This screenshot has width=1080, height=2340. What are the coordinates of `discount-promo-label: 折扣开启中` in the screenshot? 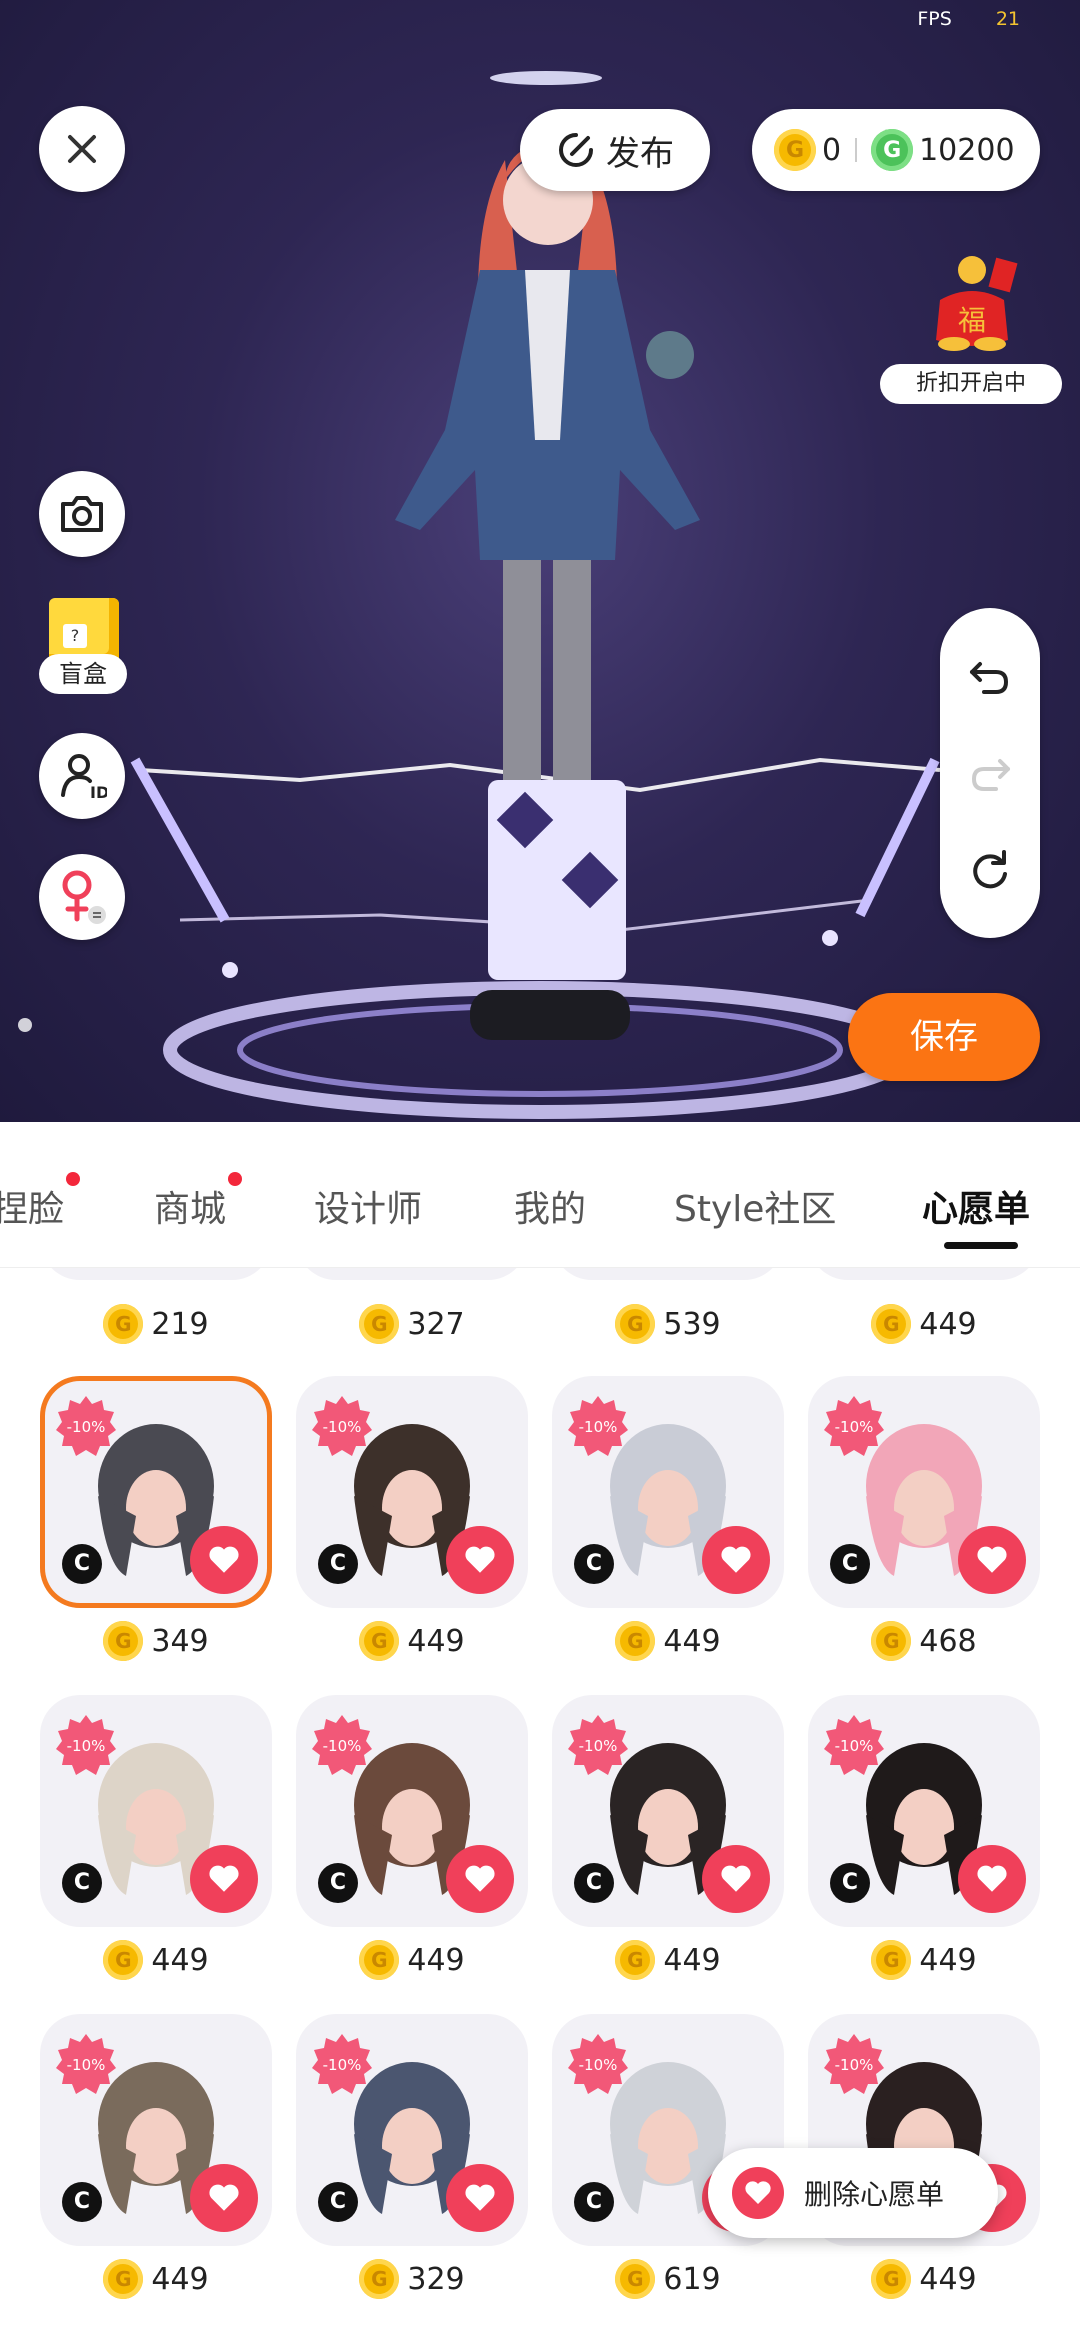 It's located at (971, 384).